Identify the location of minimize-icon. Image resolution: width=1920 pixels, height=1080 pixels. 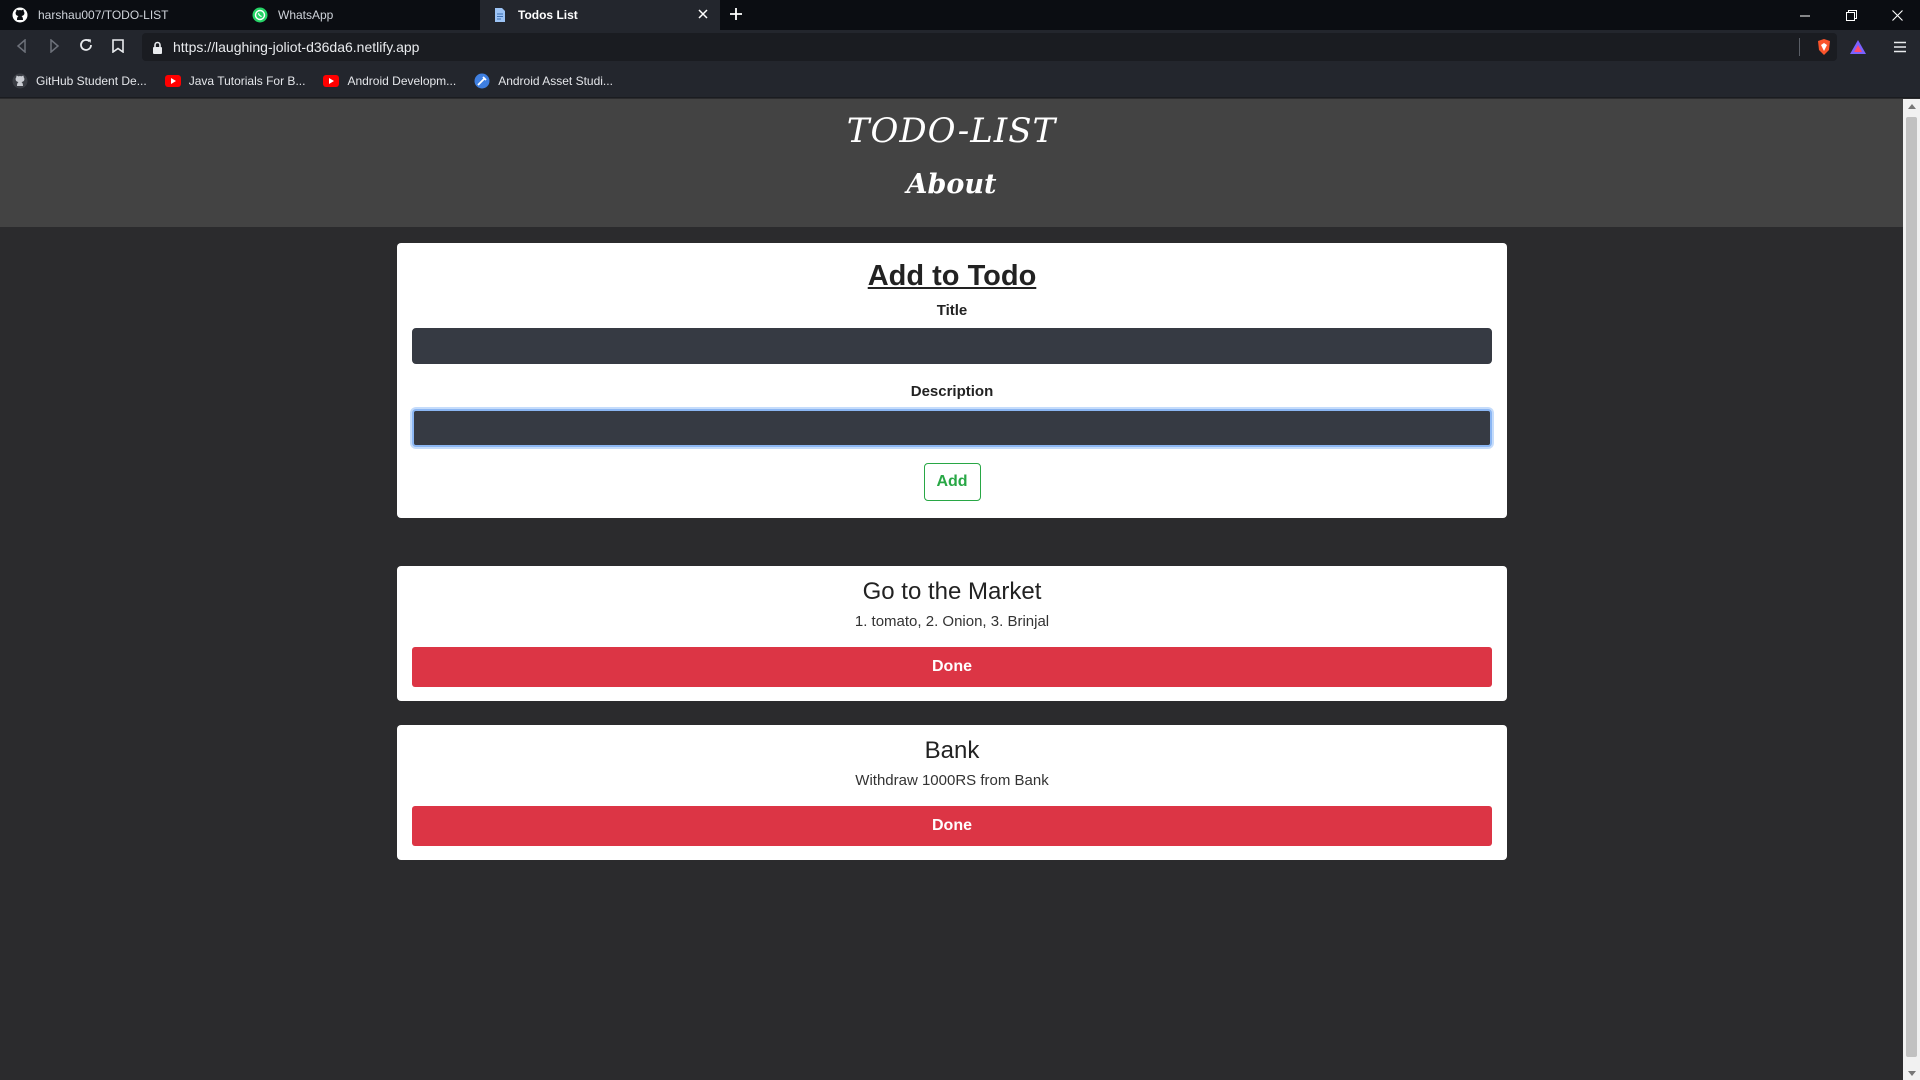
(1805, 15).